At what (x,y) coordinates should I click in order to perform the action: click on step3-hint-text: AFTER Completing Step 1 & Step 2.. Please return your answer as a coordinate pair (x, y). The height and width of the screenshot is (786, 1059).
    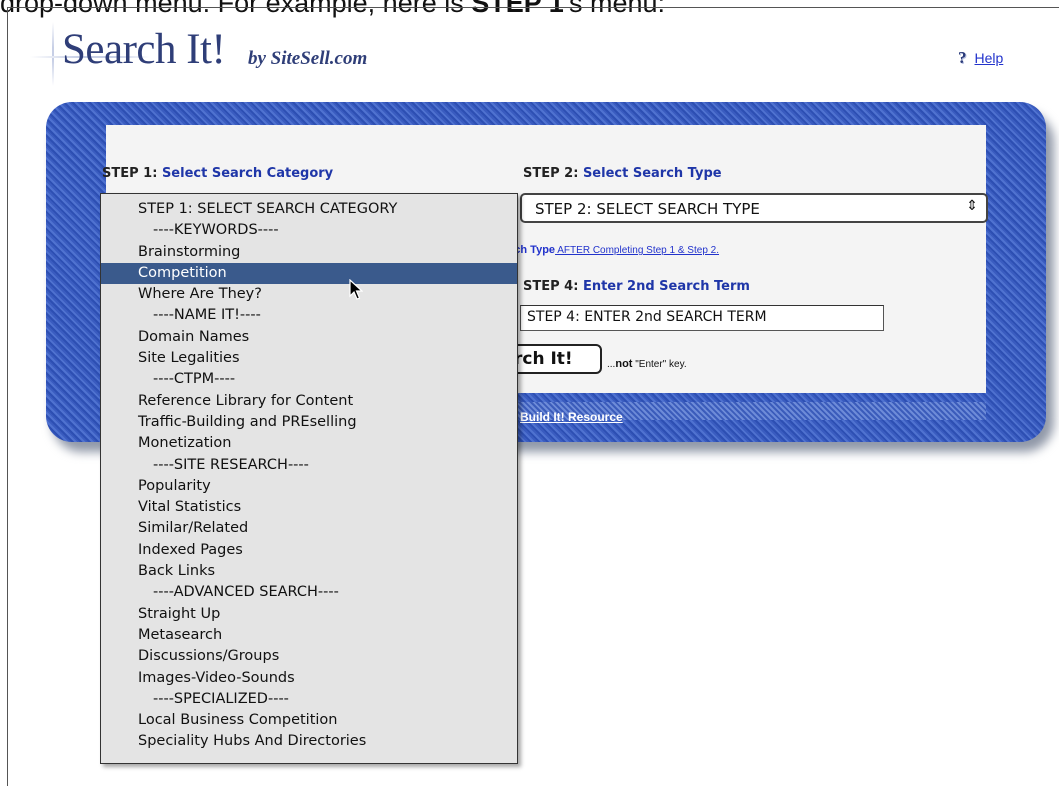
    Looking at the image, I should click on (637, 250).